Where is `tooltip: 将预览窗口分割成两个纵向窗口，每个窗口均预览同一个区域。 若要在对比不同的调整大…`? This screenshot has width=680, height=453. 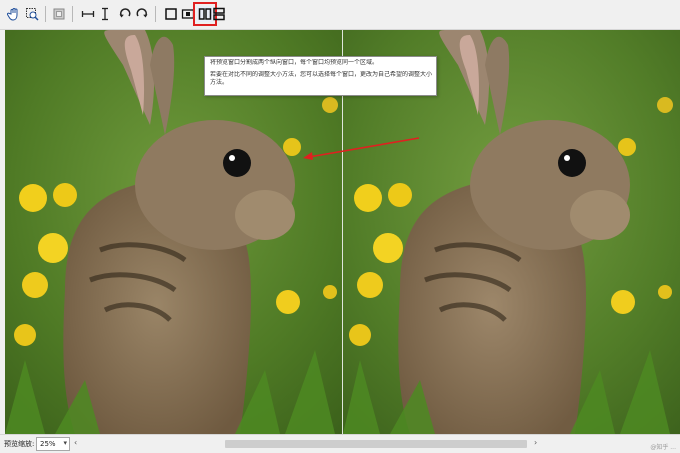
tooltip: 将预览窗口分割成两个纵向窗口，每个窗口均预览同一个区域。 若要在对比不同的调整大… is located at coordinates (320, 76).